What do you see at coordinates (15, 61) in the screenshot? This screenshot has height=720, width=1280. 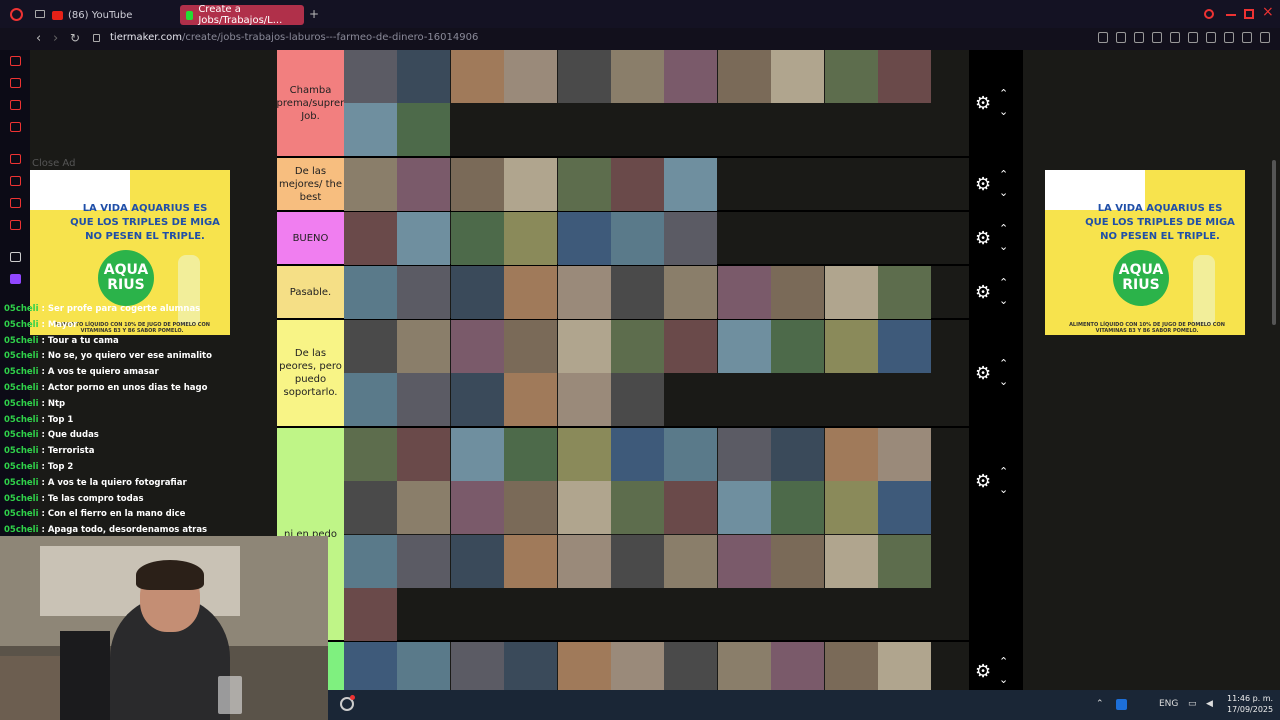 I see `gamepad-icon` at bounding box center [15, 61].